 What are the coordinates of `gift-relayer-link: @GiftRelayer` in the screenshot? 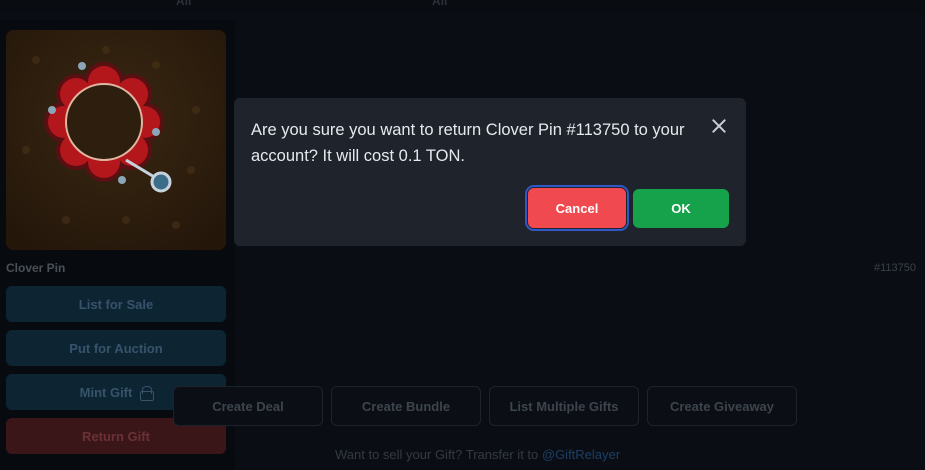 It's located at (581, 454).